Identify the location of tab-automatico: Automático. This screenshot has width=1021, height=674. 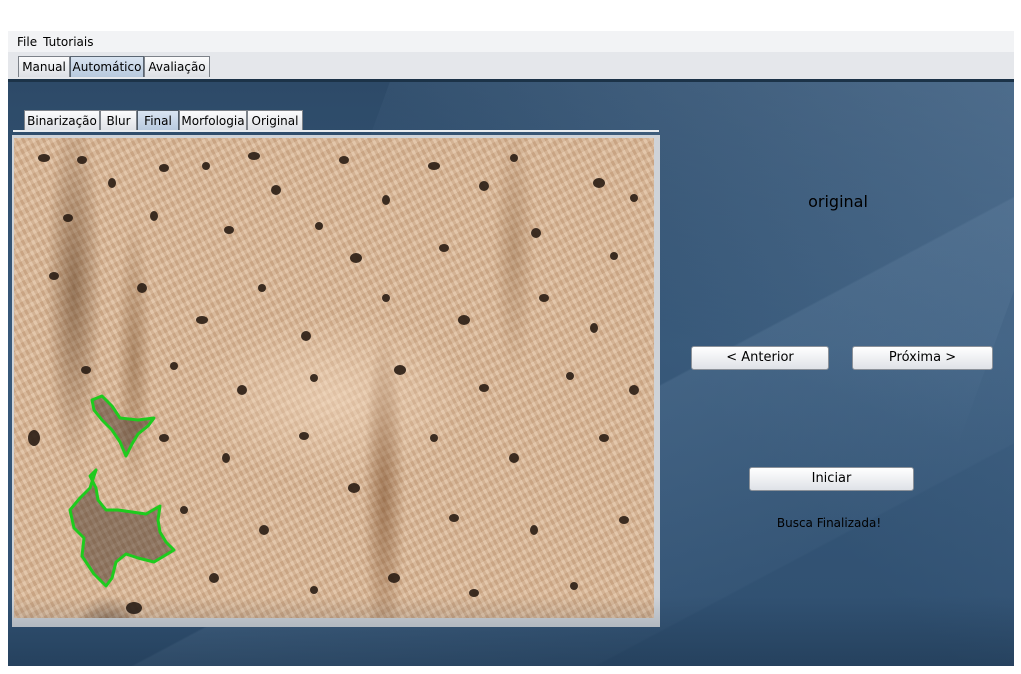
(107, 66).